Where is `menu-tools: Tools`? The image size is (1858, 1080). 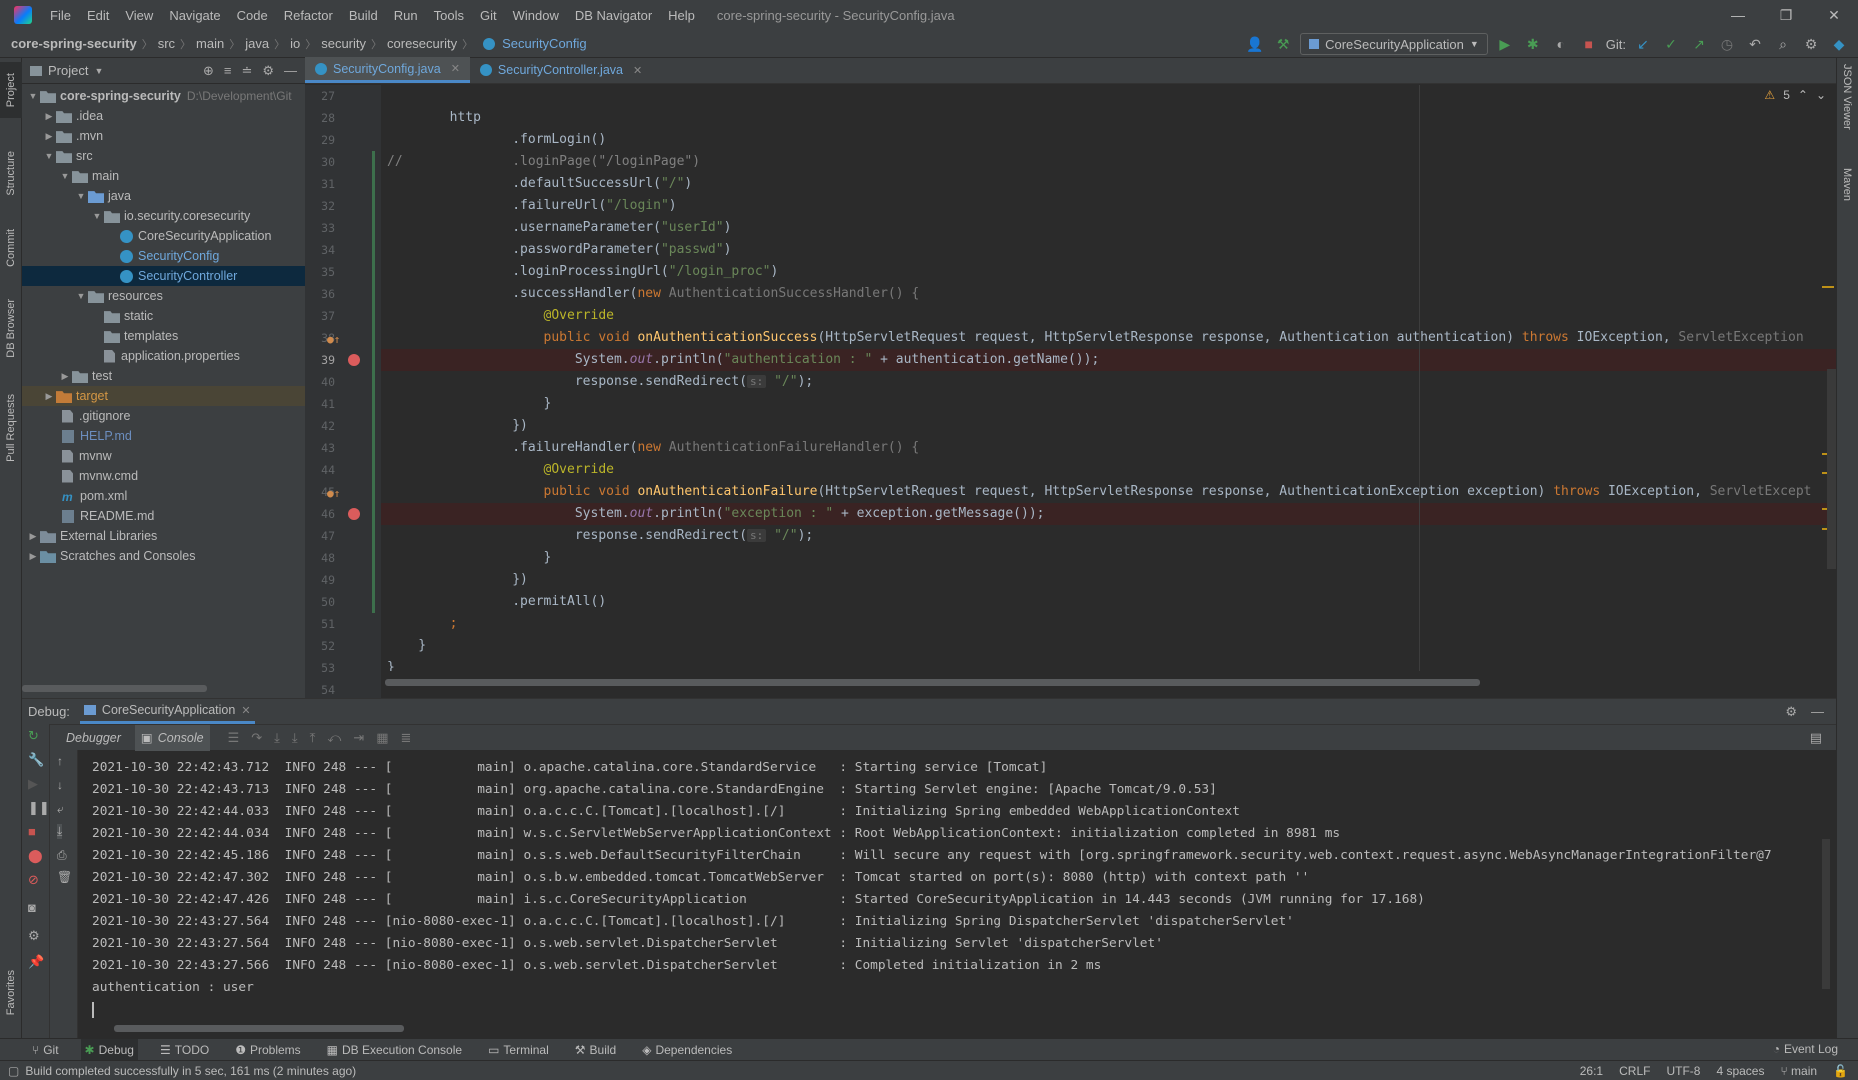
menu-tools: Tools is located at coordinates (449, 15).